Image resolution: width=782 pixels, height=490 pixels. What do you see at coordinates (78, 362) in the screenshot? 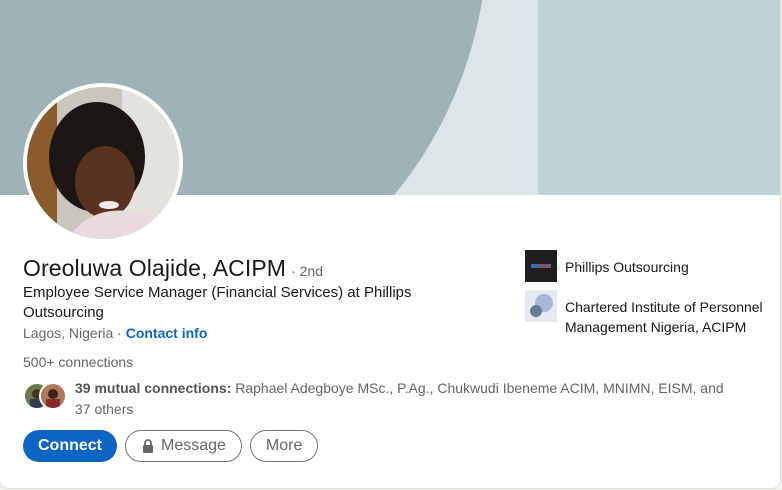
I see `connections-count: 500+ connections` at bounding box center [78, 362].